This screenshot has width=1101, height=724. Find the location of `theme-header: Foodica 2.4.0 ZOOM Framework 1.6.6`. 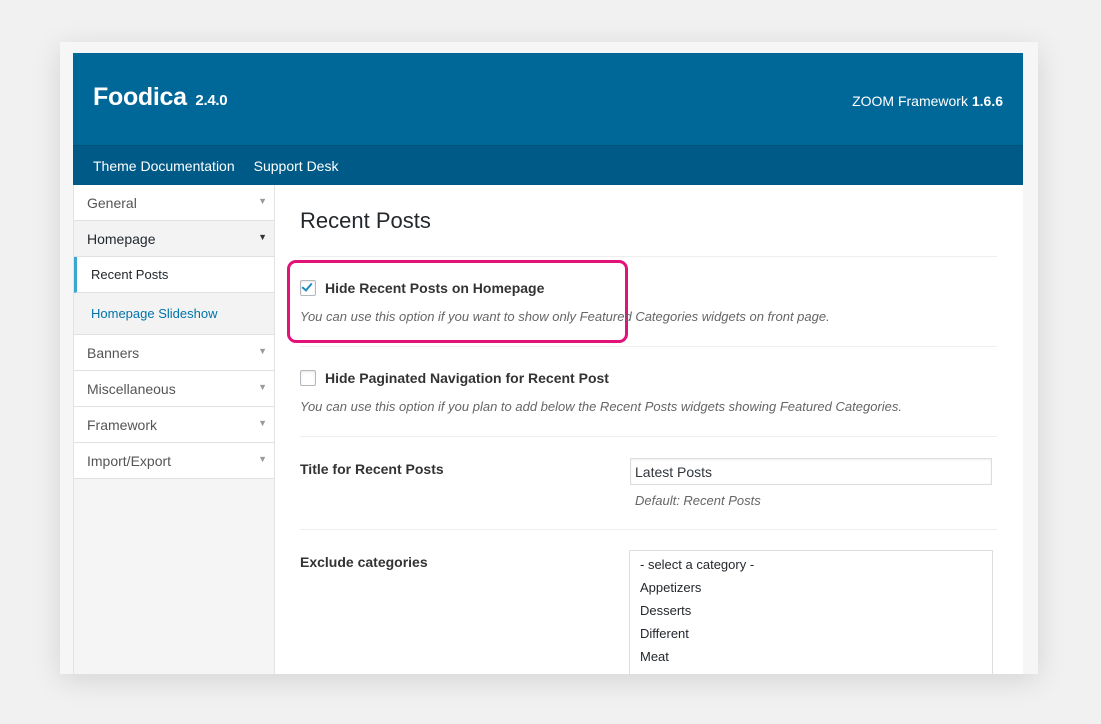

theme-header: Foodica 2.4.0 ZOOM Framework 1.6.6 is located at coordinates (548, 99).